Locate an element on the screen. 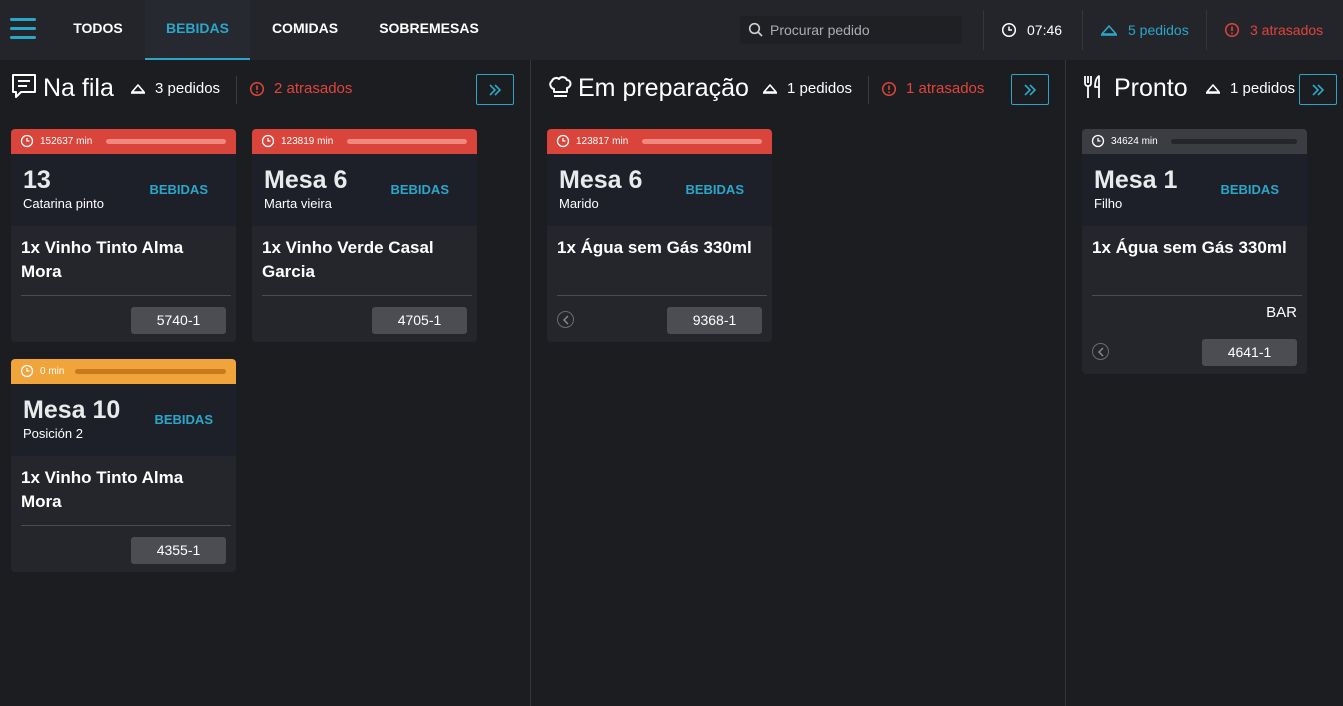 The height and width of the screenshot is (706, 1343). timer-strip: 34624 min is located at coordinates (1194, 141).